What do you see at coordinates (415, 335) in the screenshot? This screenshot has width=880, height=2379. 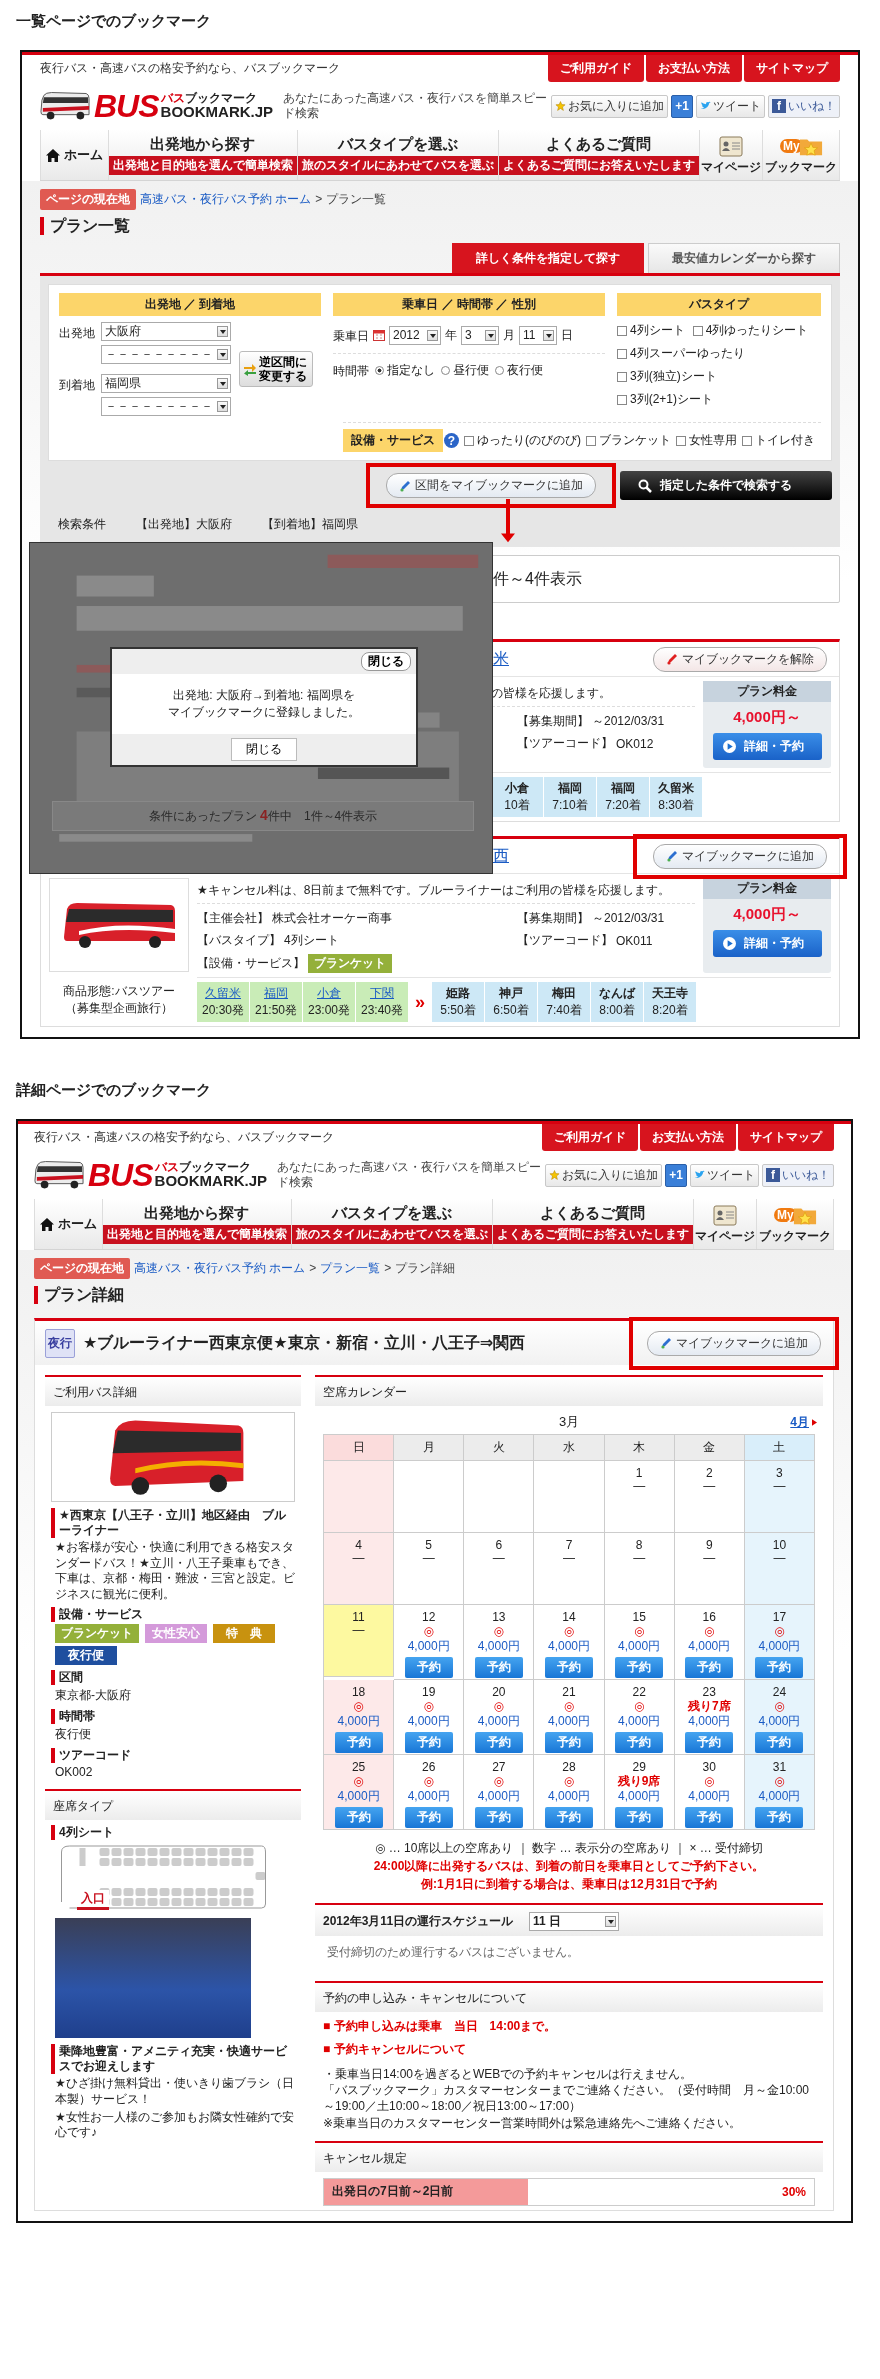 I see `select-field: 2012` at bounding box center [415, 335].